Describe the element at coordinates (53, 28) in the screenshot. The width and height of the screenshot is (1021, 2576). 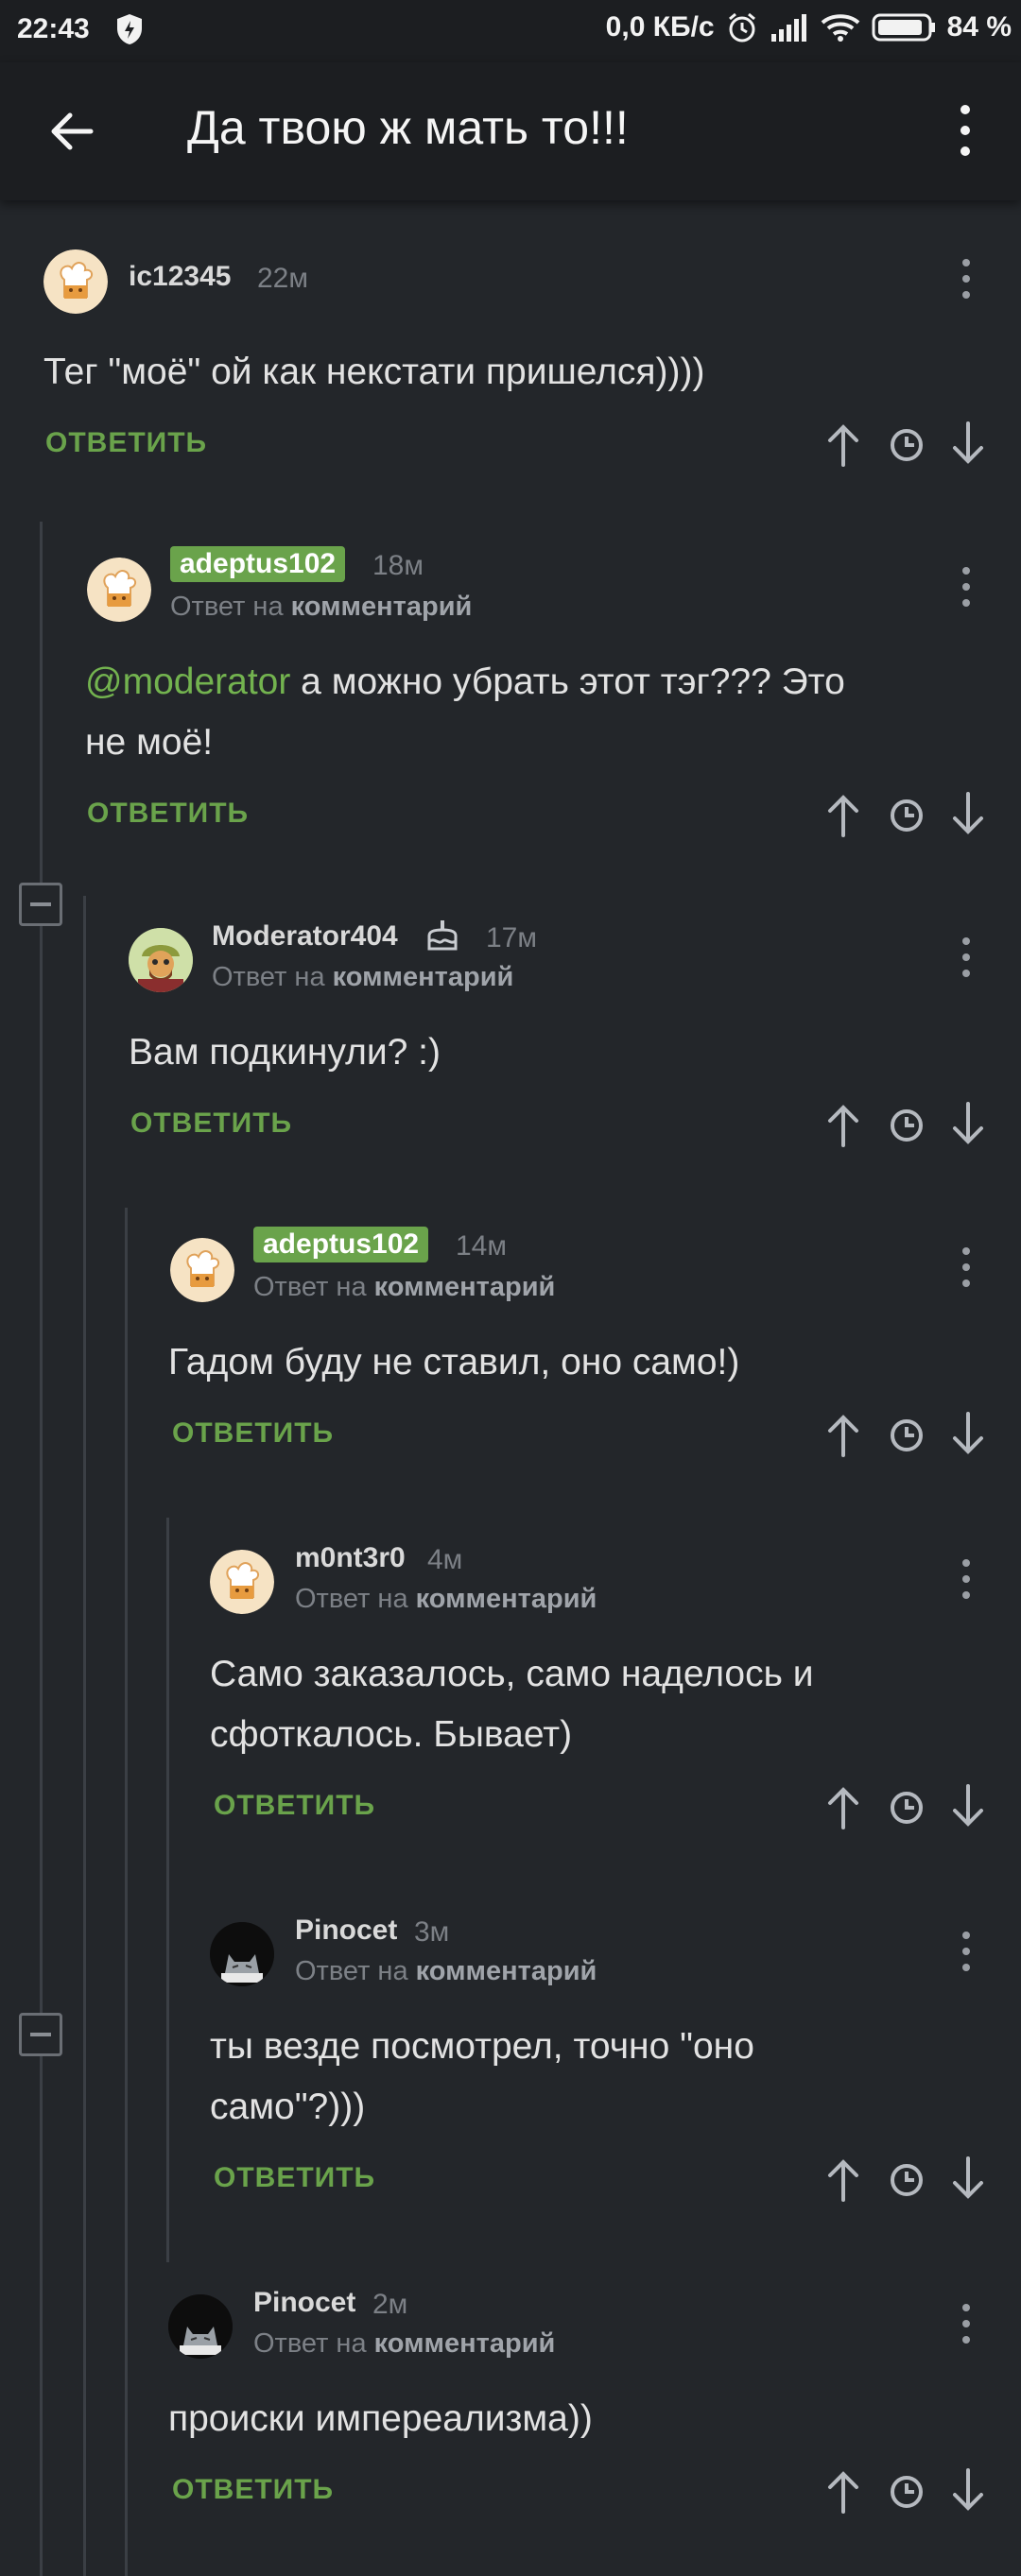
I see `status-time: 22:43` at that location.